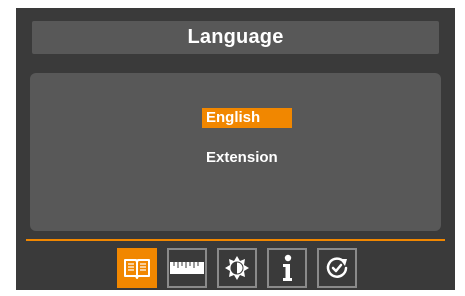  I want to click on brightness-icon, so click(237, 268).